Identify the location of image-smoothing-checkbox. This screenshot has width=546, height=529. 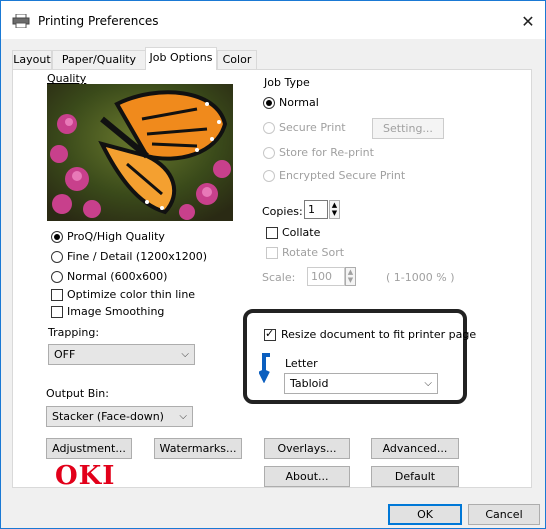
(57, 312).